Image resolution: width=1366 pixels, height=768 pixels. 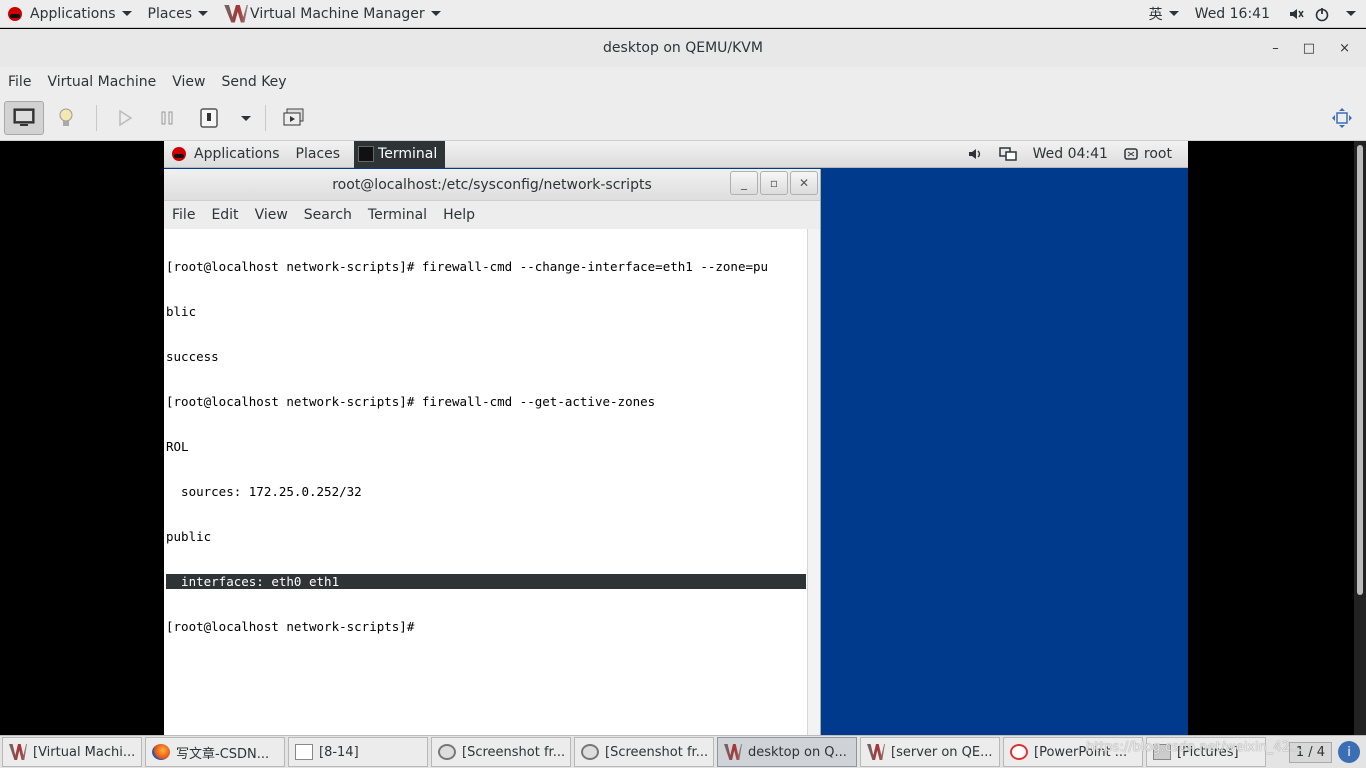 What do you see at coordinates (337, 13) in the screenshot?
I see `app-name-label: Virtual Machine Manager` at bounding box center [337, 13].